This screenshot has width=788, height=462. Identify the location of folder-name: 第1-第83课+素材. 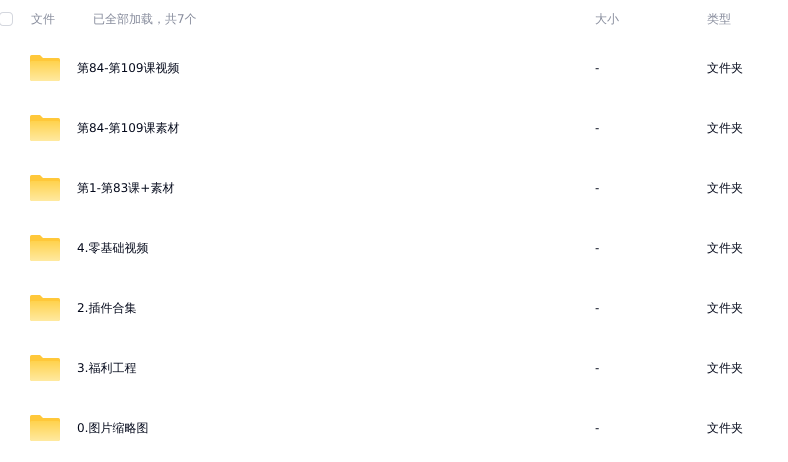
(336, 188).